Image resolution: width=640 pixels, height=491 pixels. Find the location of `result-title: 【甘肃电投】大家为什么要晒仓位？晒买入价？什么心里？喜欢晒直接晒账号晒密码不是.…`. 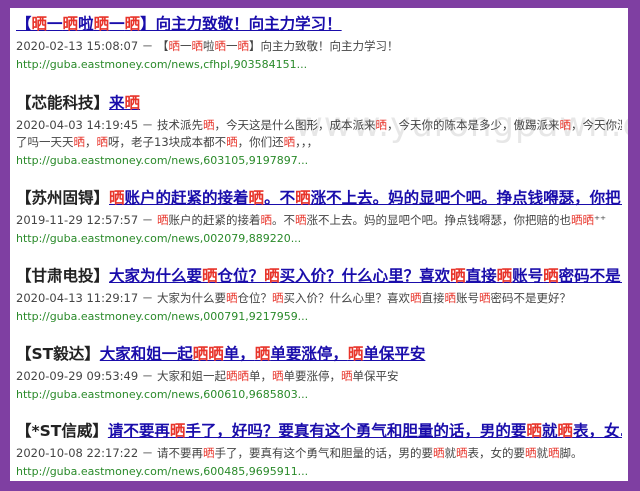

result-title: 【甘肃电投】大家为什么要晒仓位？晒买入价？什么心里？喜欢晒直接晒账号晒密码不是.… is located at coordinates (319, 276).